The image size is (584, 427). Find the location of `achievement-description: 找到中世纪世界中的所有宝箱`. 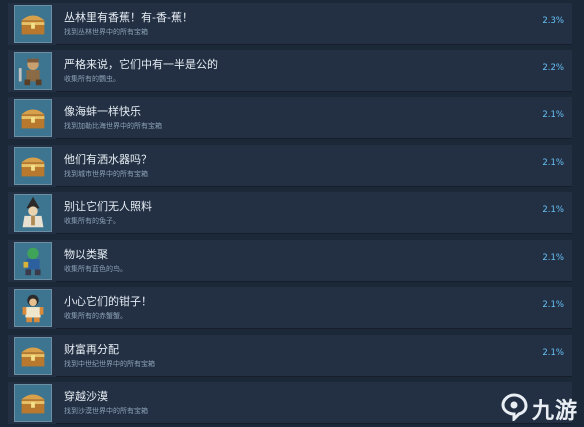

achievement-description: 找到中世纪世界中的所有宝箱 is located at coordinates (109, 364).